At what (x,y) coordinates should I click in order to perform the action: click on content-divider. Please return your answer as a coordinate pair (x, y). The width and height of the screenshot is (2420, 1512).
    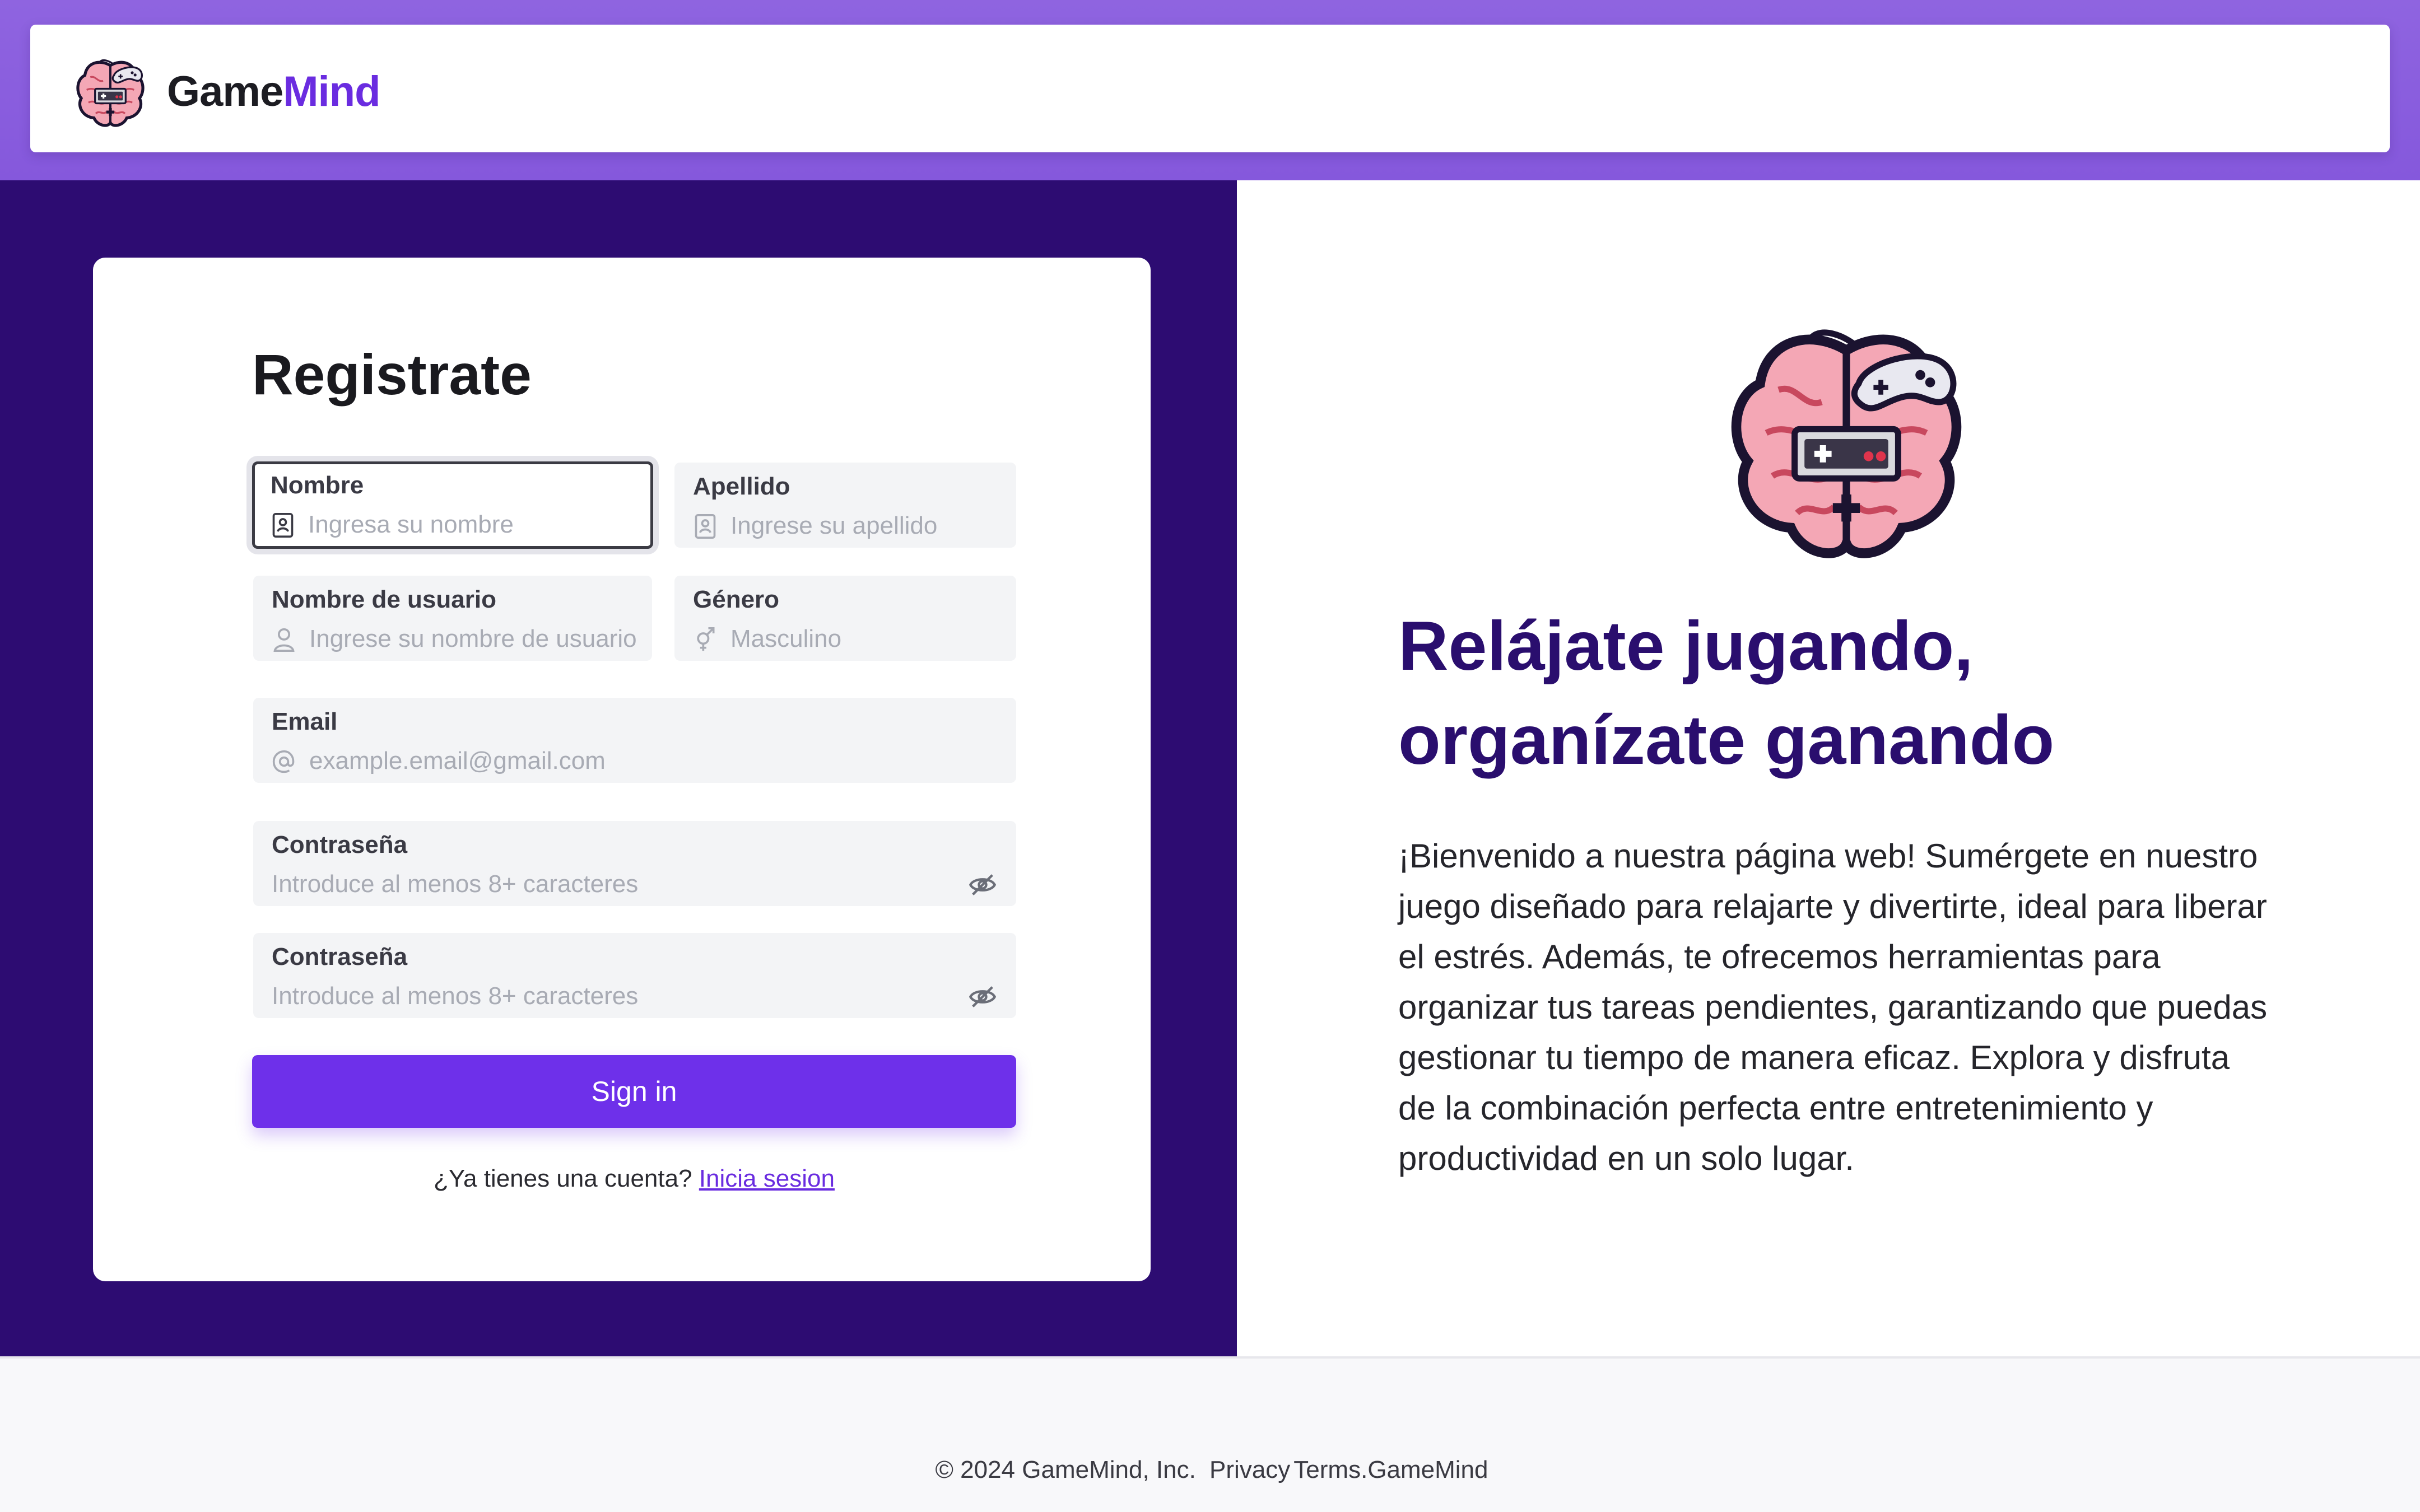
    Looking at the image, I should click on (1210, 1358).